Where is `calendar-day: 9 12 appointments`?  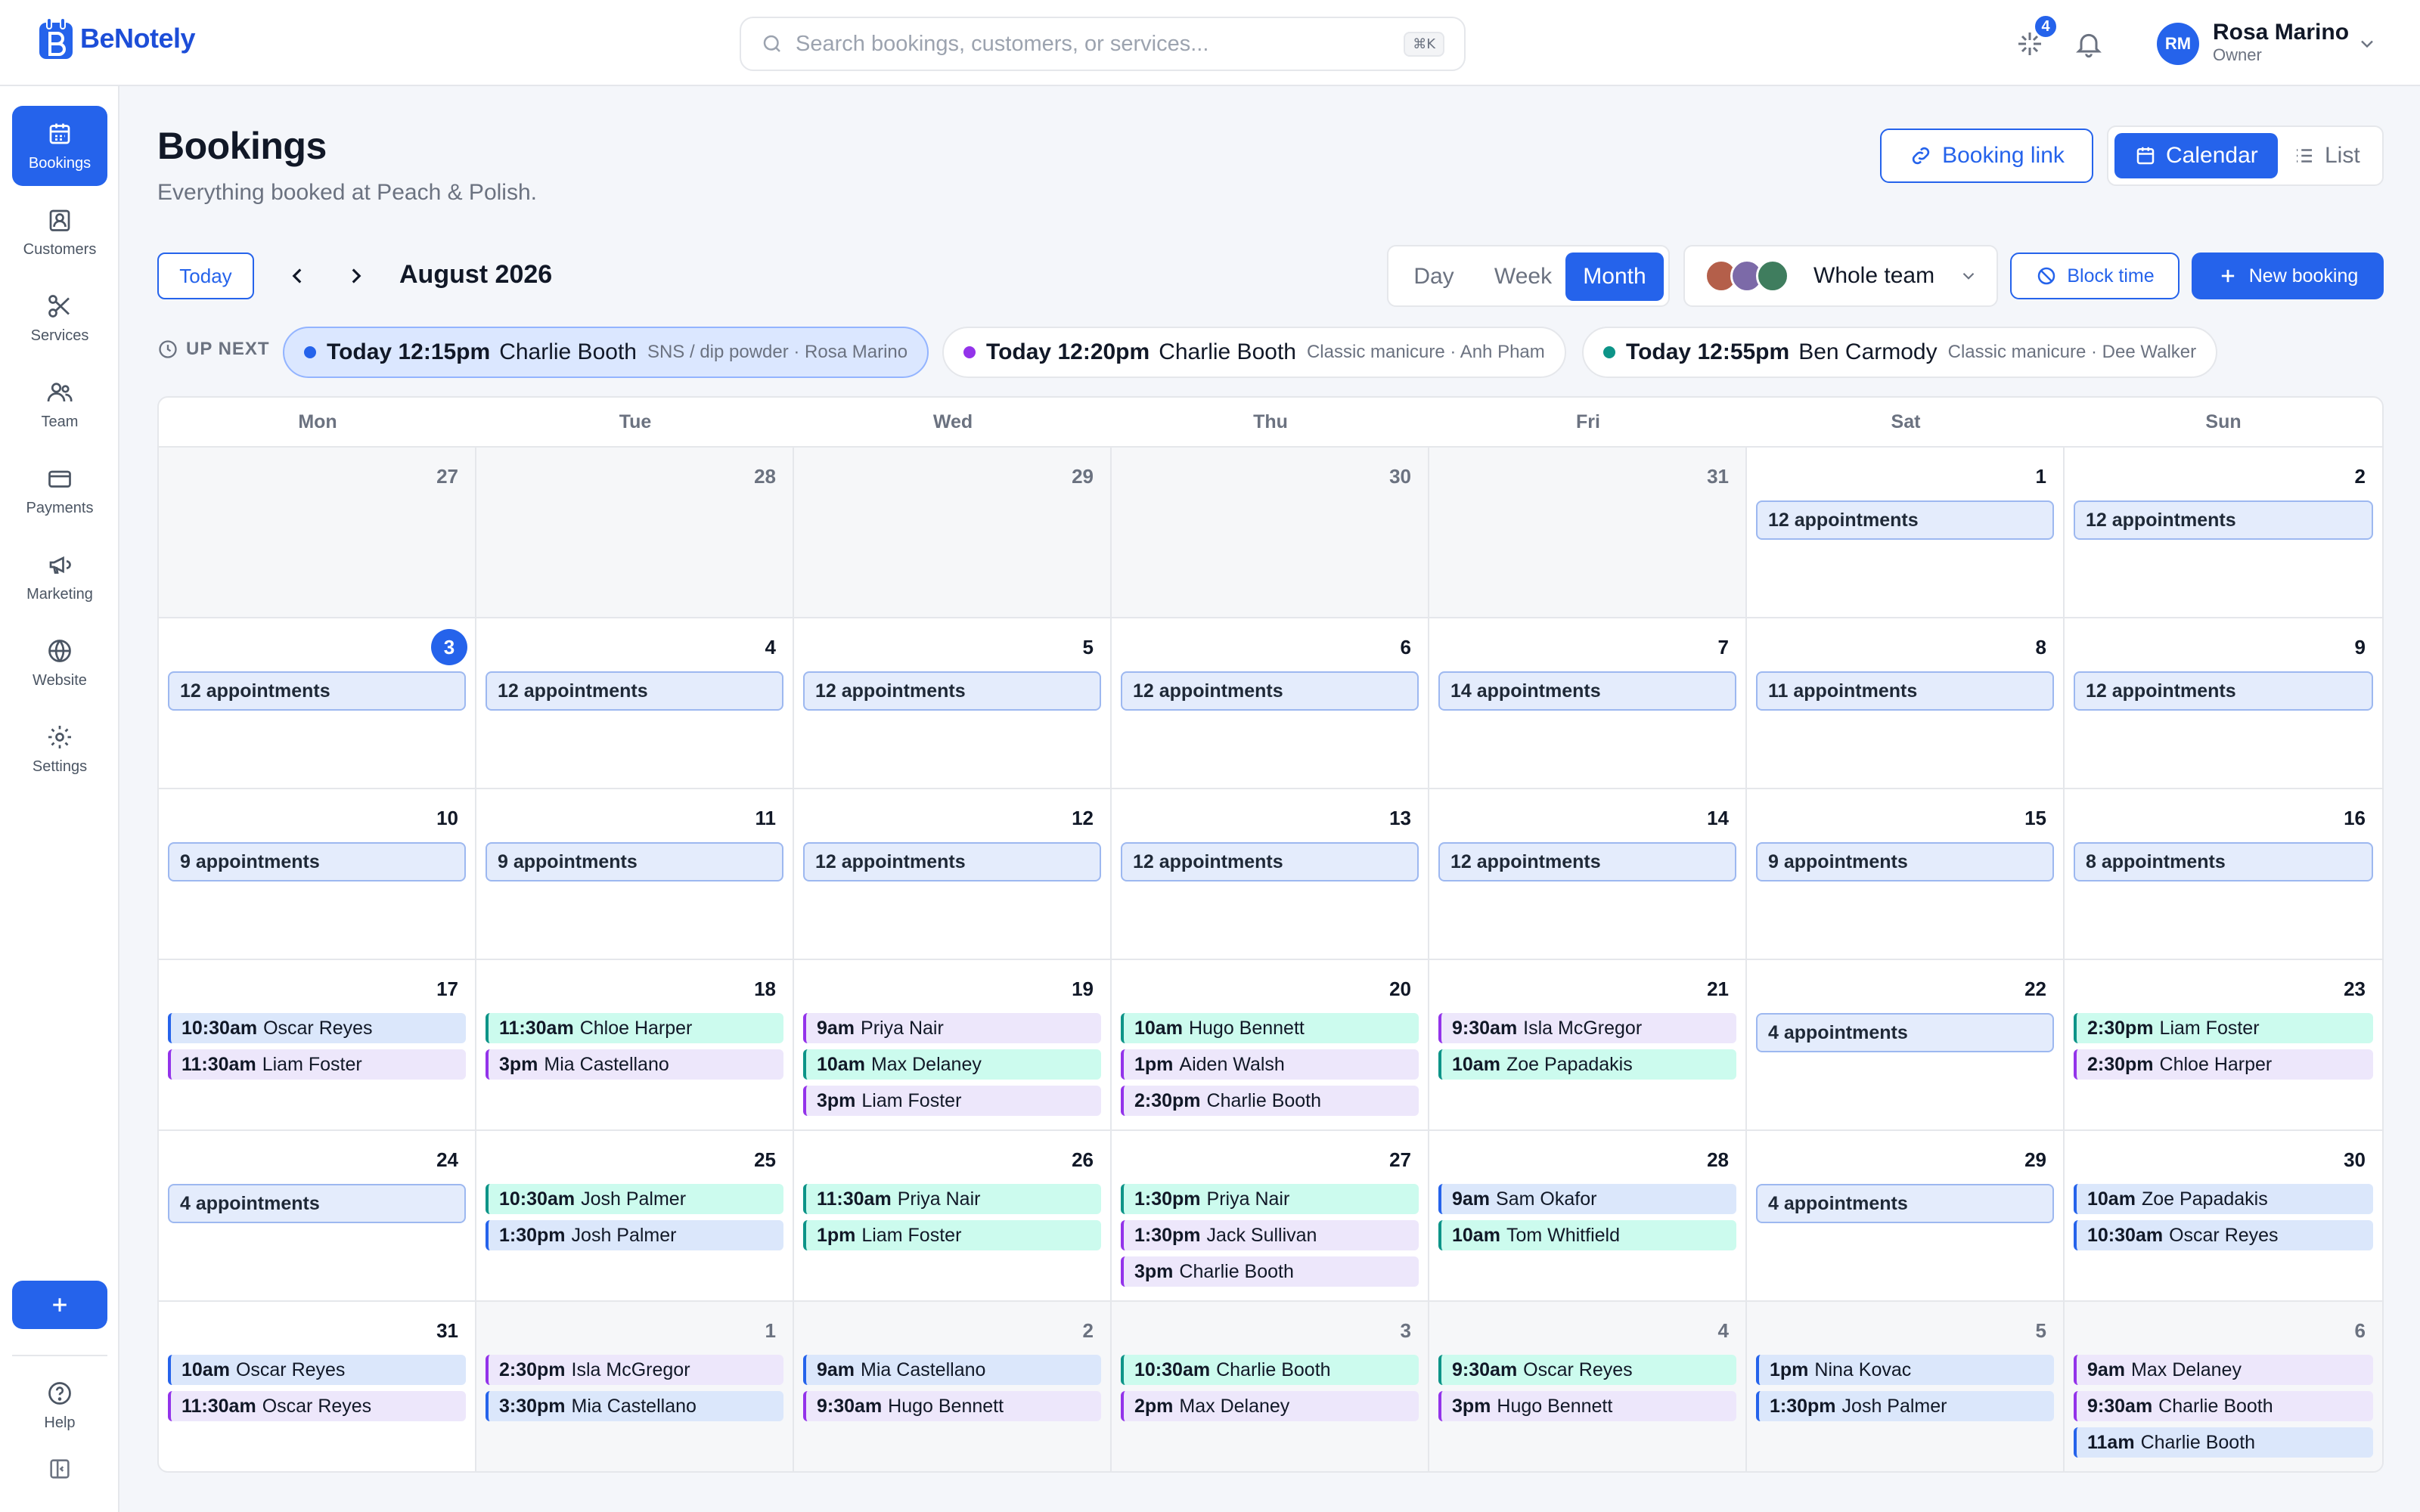
calendar-day: 9 12 appointments is located at coordinates (2223, 703).